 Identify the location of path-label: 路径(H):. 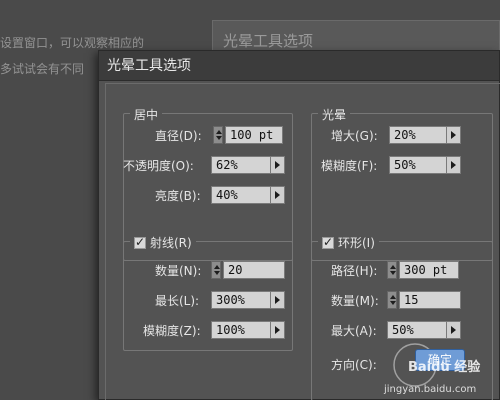
(354, 271).